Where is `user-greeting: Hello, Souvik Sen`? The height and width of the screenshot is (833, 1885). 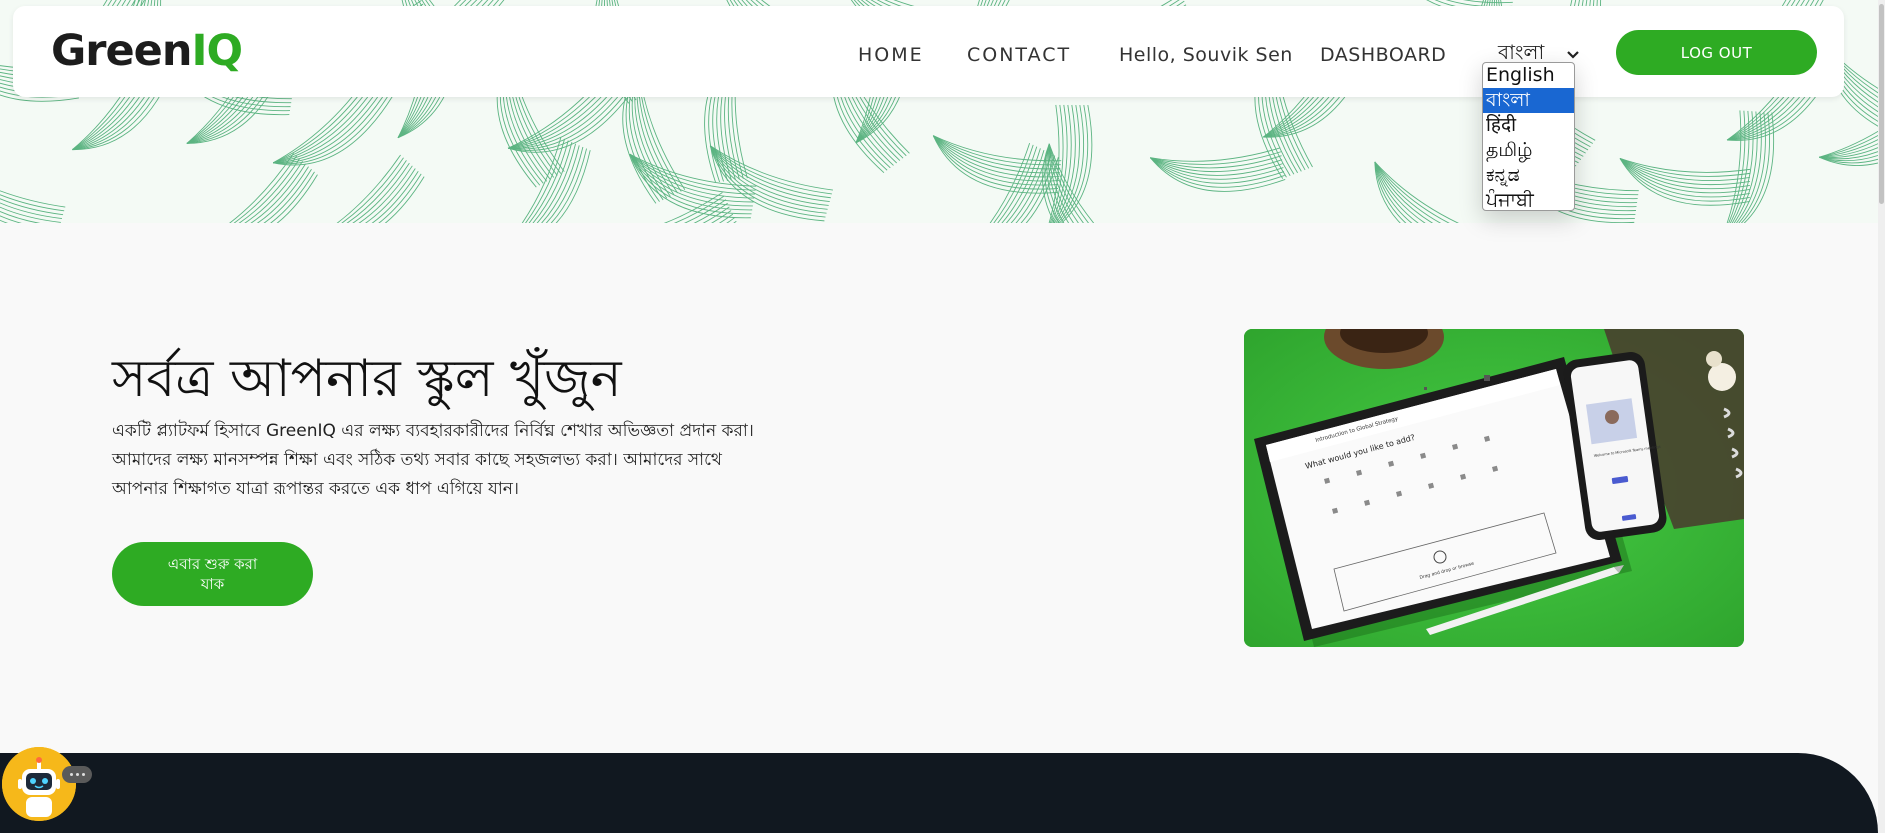 user-greeting: Hello, Souvik Sen is located at coordinates (1206, 55).